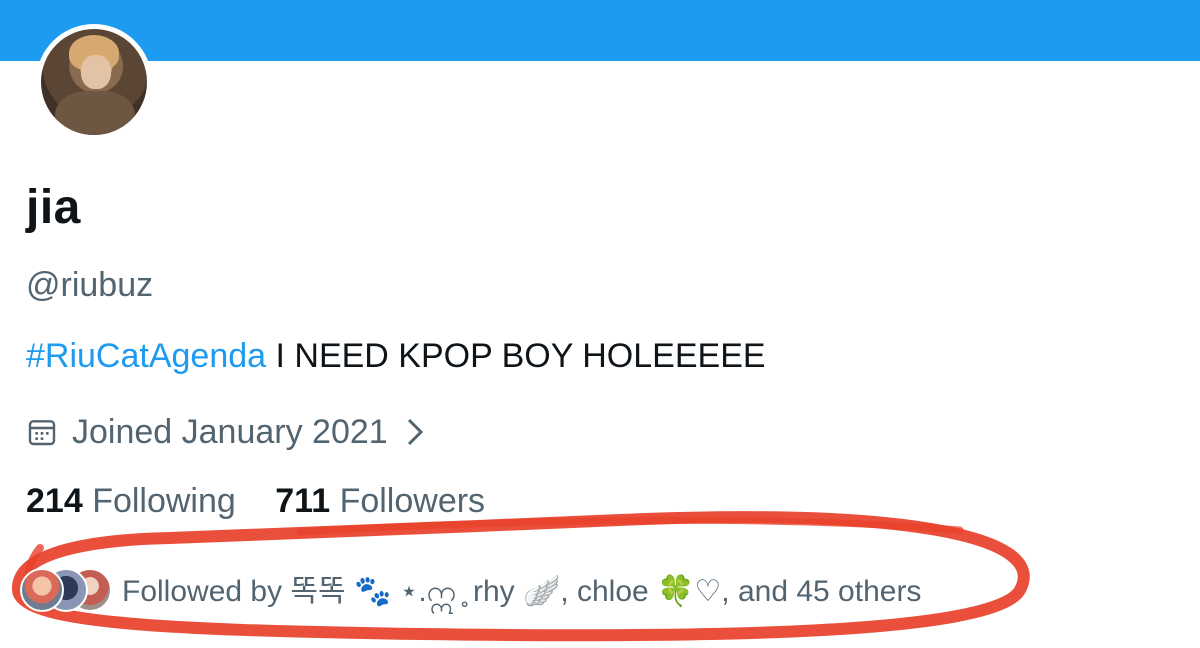  I want to click on profile-banner, so click(600, 30).